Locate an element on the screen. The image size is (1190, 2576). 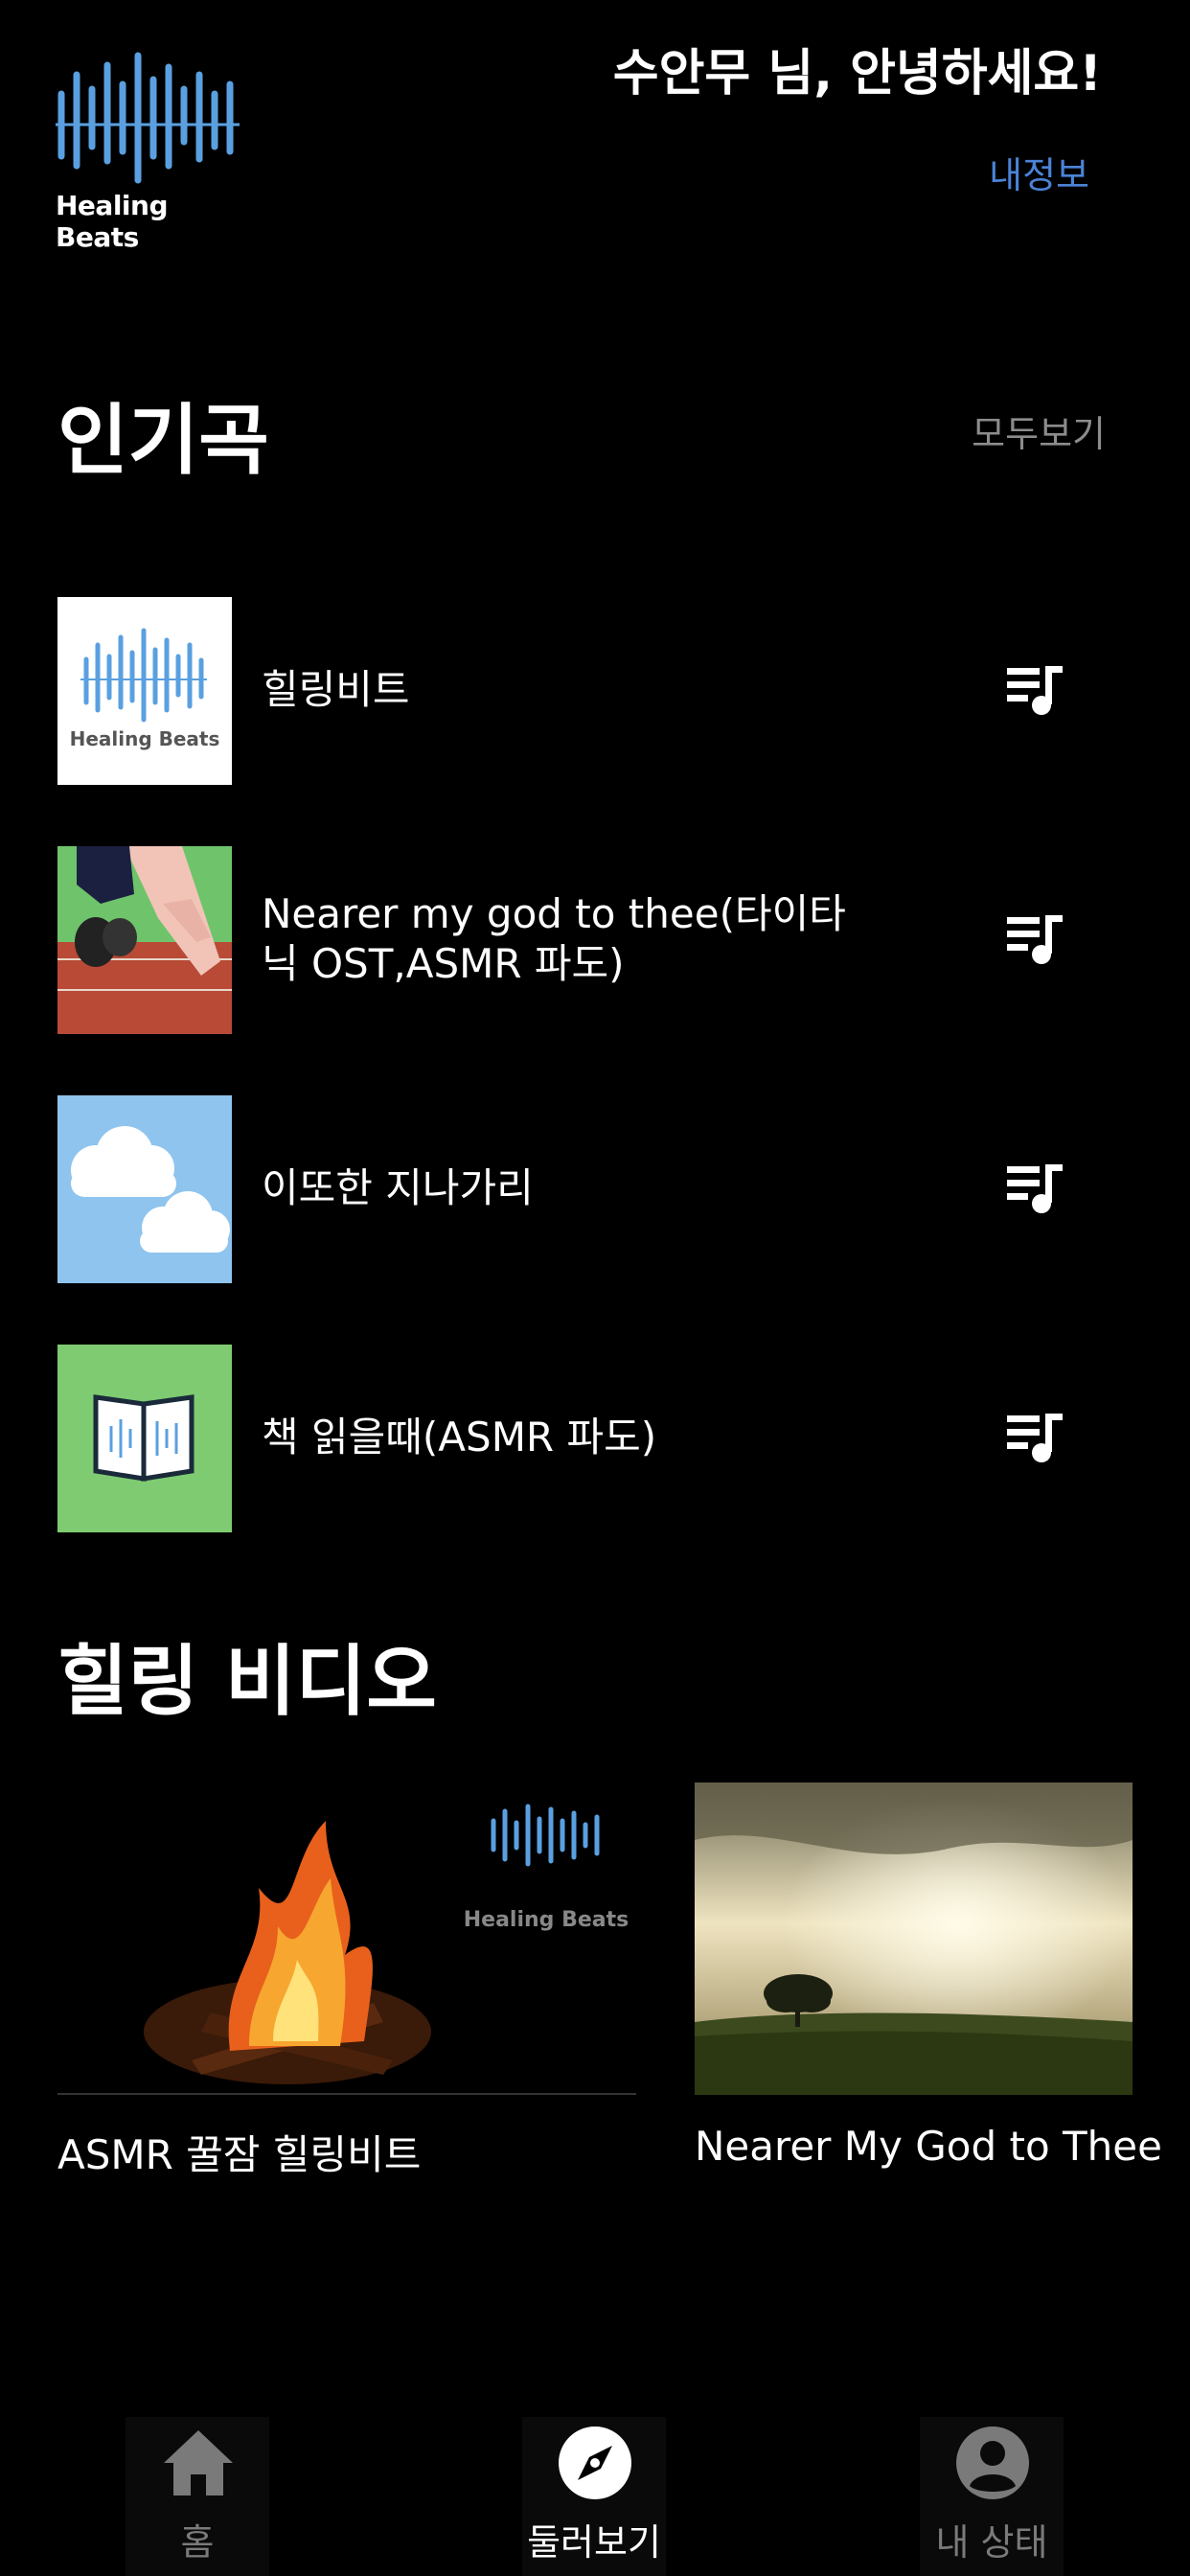
bottom-navigation: 홈 둘러보기 내 상태 is located at coordinates (595, 2486).